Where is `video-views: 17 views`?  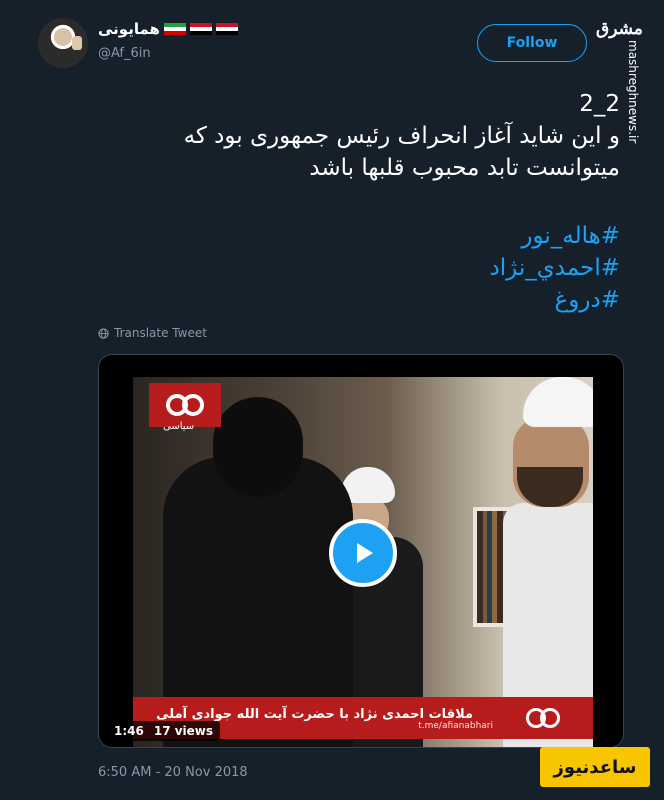 video-views: 17 views is located at coordinates (183, 731).